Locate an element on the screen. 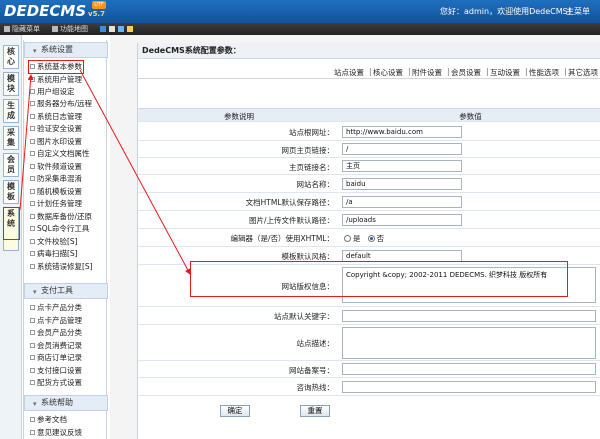  menu-item: 意见建议反馈 is located at coordinates (56, 433).